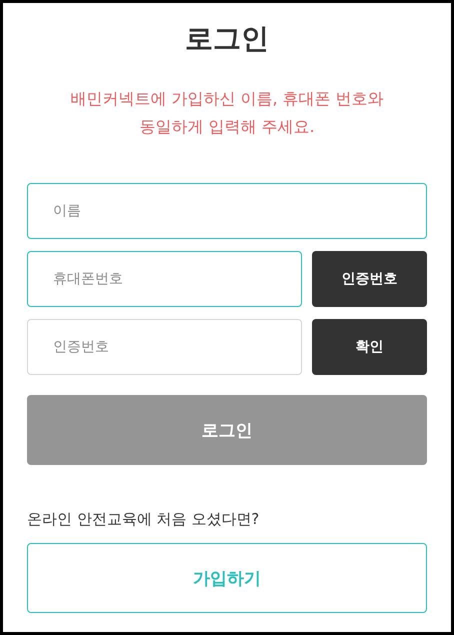 The height and width of the screenshot is (635, 454). I want to click on verify-button: 인증번호, so click(369, 279).